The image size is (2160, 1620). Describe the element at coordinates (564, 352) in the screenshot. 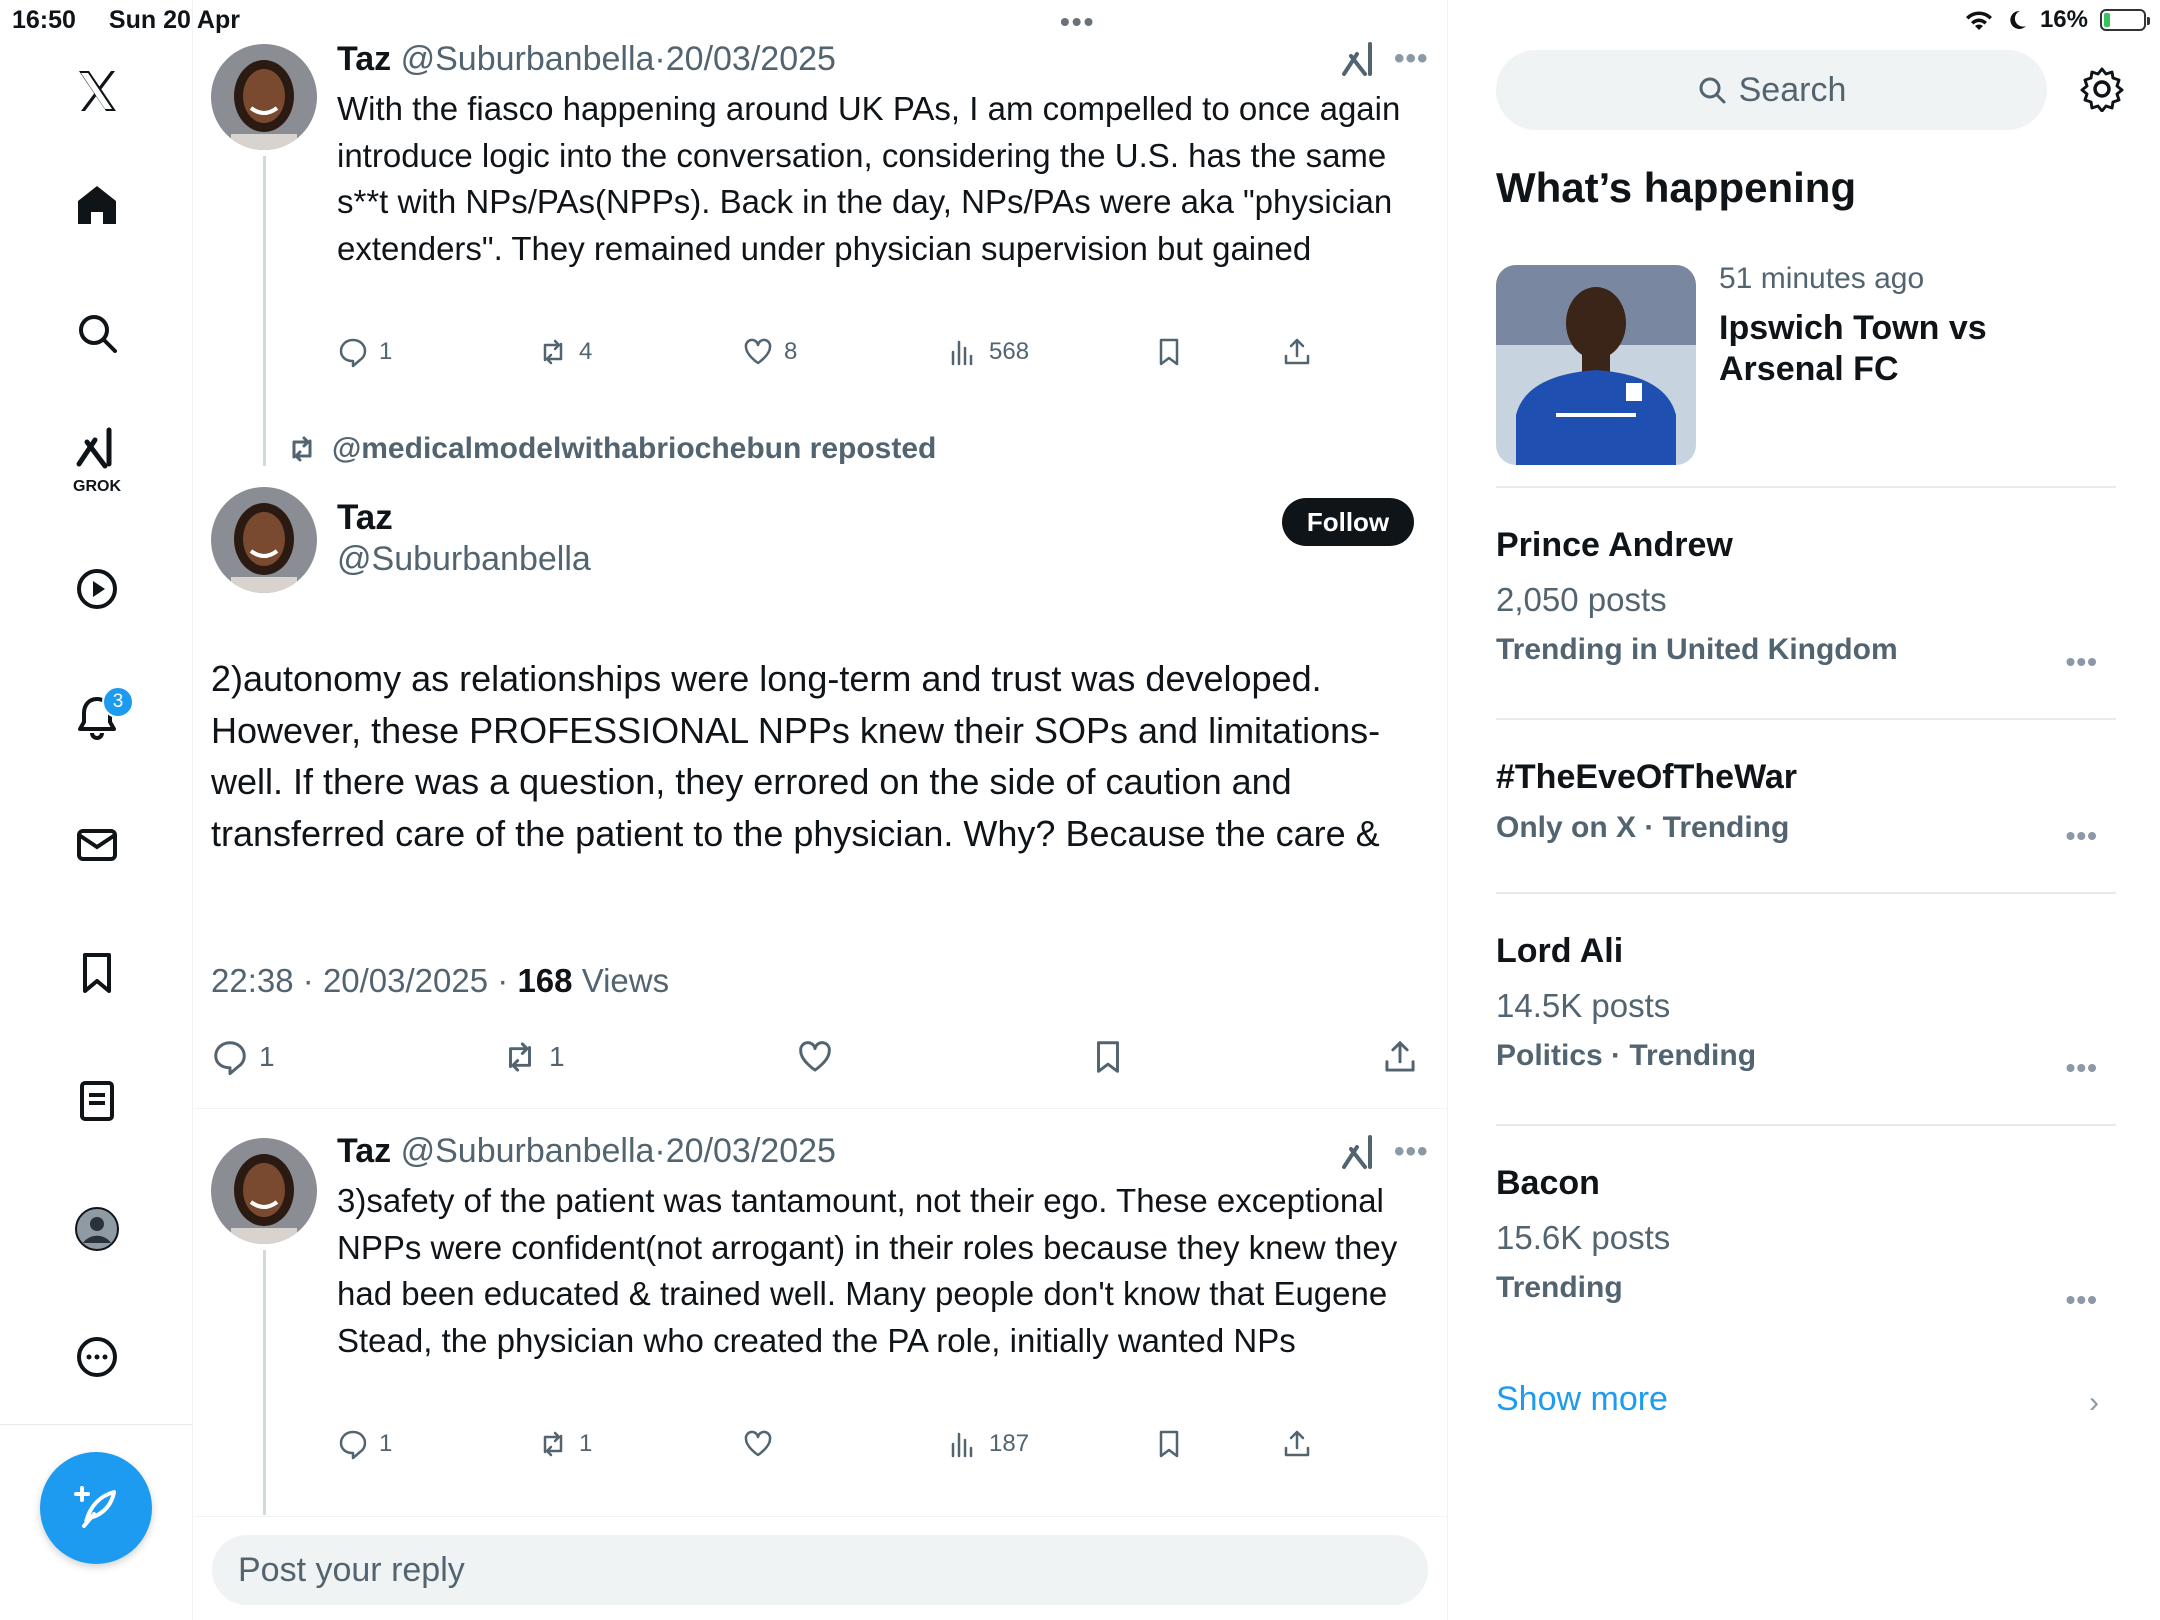

I see `repost-button: 4` at that location.